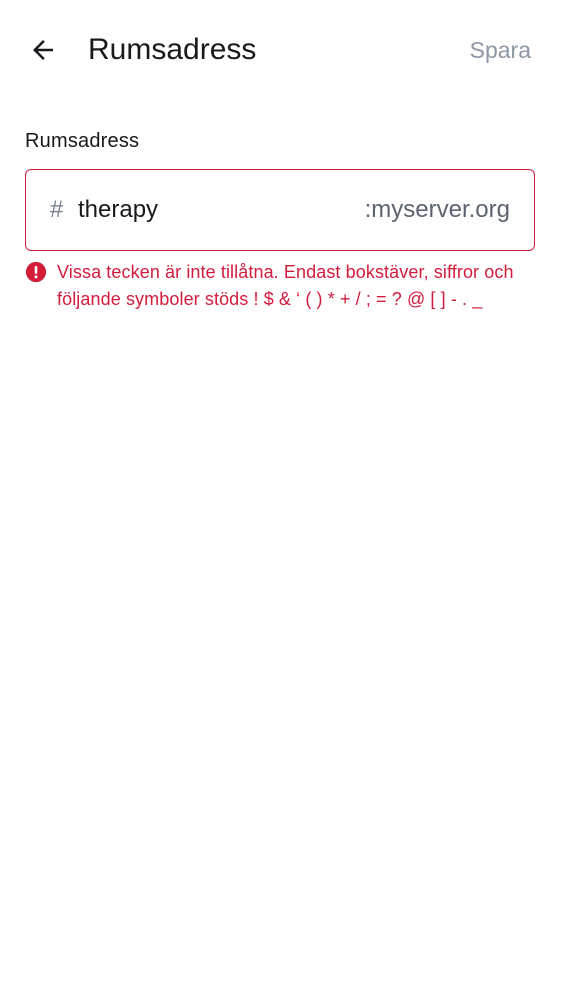 This screenshot has width=562, height=1000. What do you see at coordinates (36, 272) in the screenshot?
I see `error-circle-icon` at bounding box center [36, 272].